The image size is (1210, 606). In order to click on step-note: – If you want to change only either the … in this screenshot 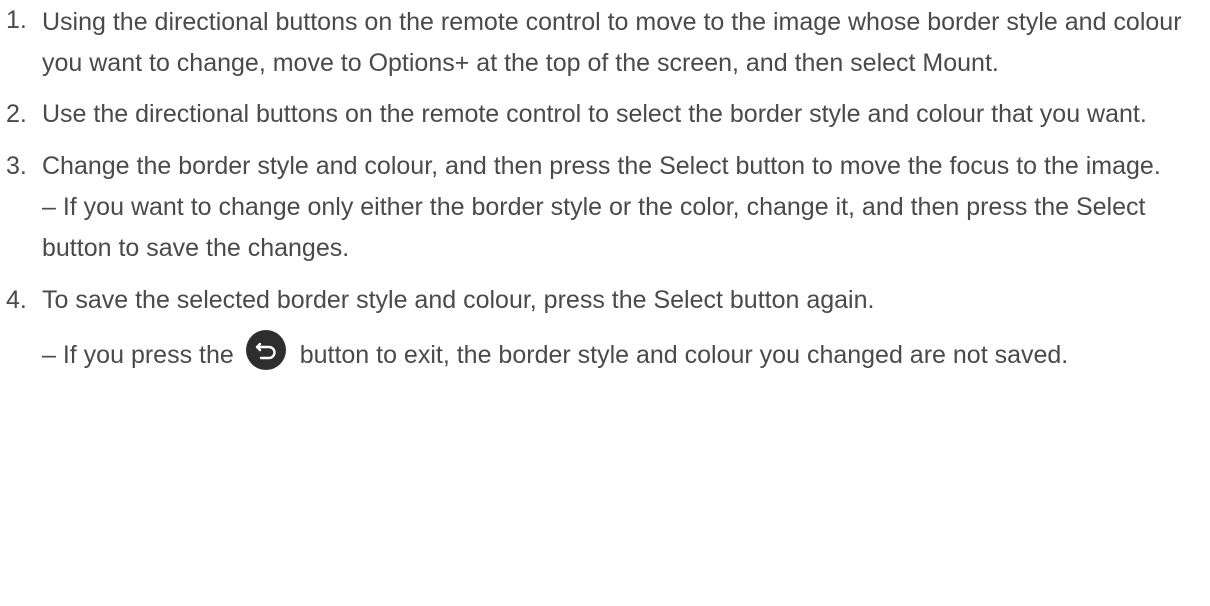, I will do `click(594, 227)`.